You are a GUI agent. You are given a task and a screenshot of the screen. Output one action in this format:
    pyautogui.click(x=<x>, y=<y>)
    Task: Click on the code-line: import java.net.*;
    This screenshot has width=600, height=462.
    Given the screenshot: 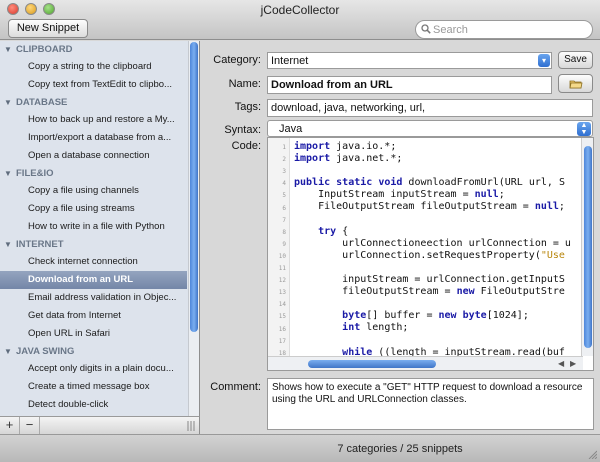 What is the action you would take?
    pyautogui.click(x=348, y=159)
    